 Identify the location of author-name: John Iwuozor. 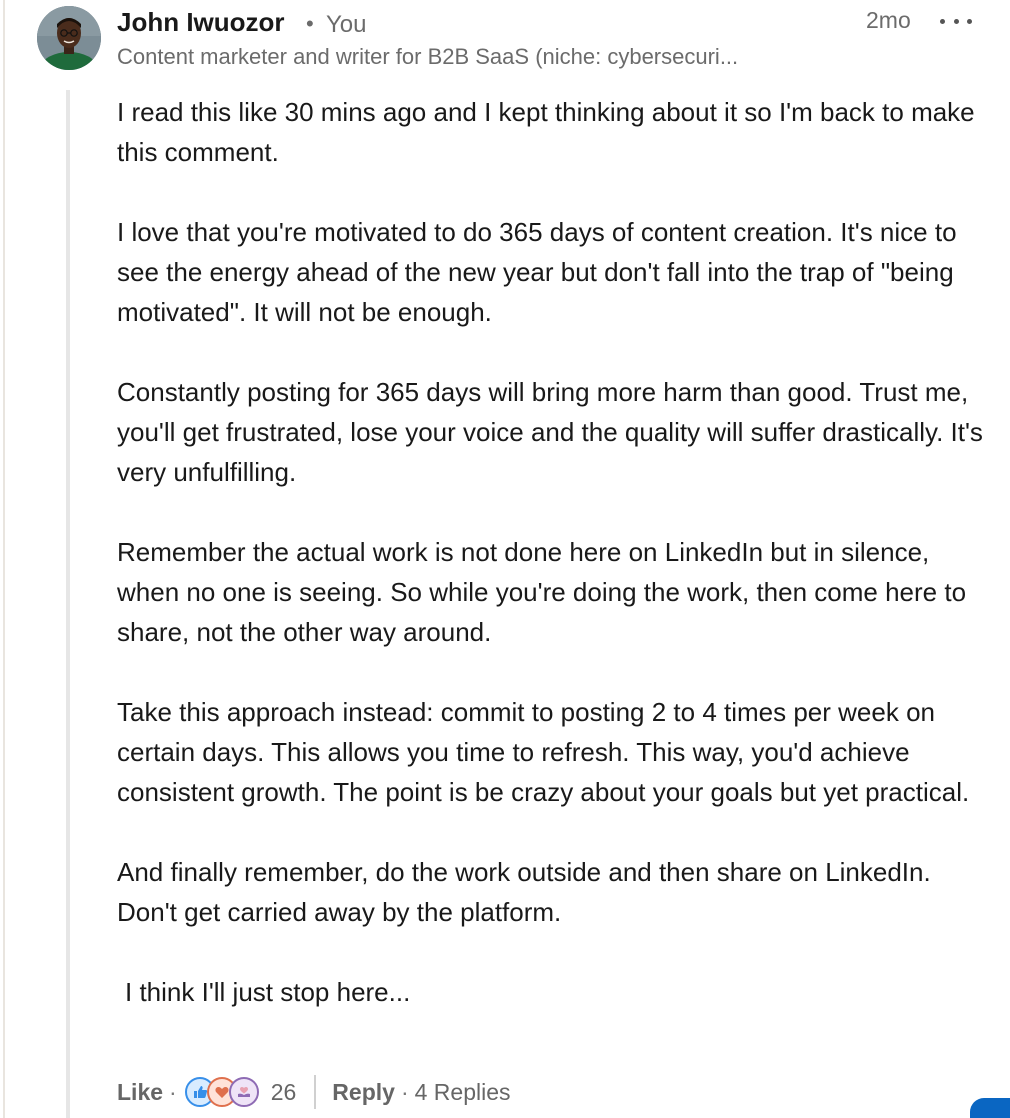
(201, 22).